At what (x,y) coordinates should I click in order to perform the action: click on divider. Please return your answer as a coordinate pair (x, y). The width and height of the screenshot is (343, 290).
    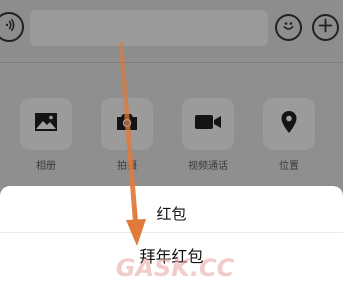
    Looking at the image, I should click on (171, 62).